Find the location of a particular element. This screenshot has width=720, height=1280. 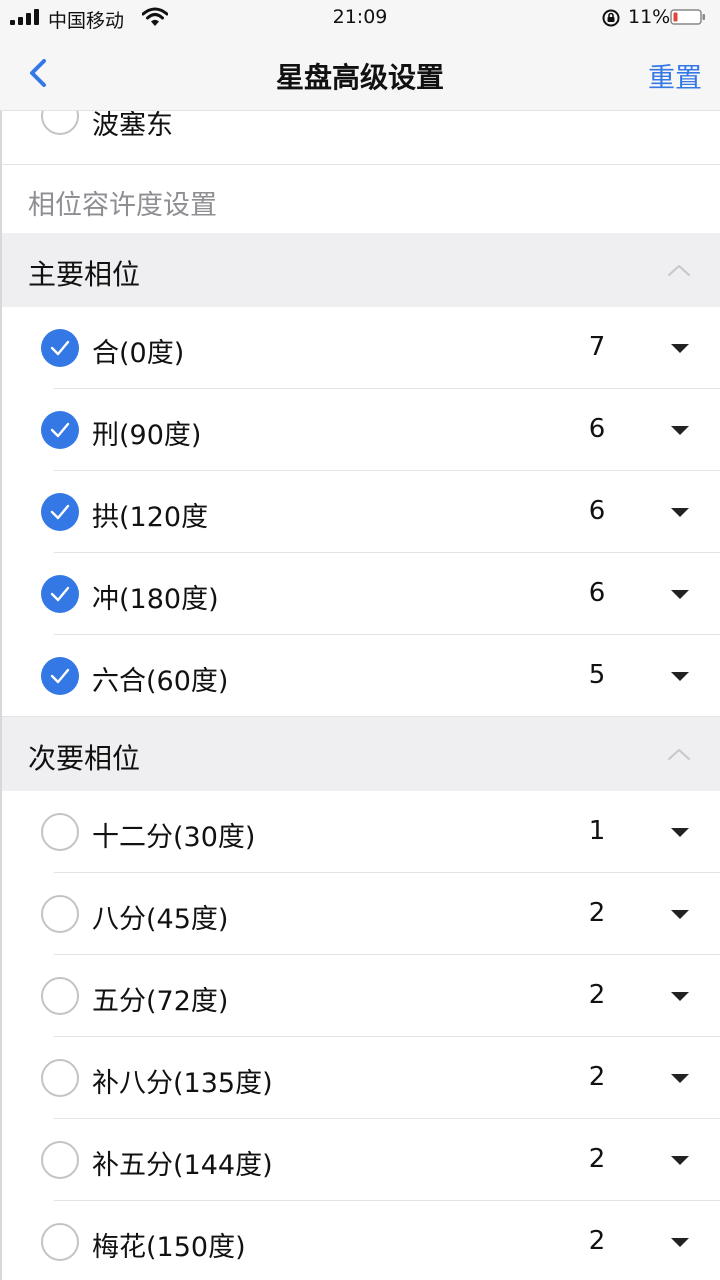

aspect-label: 补五分(144度) is located at coordinates (182, 1165).